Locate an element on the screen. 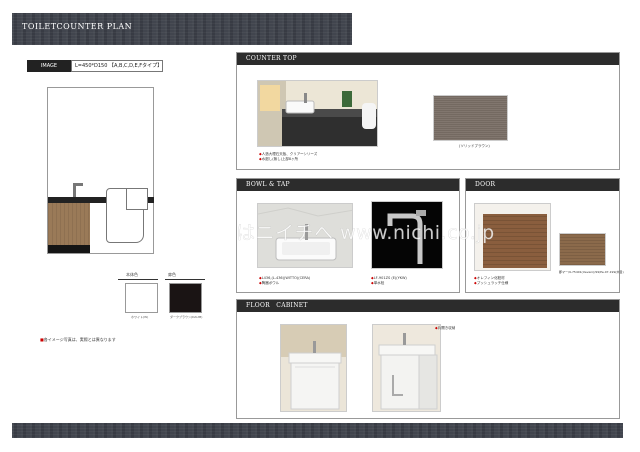  swatch-caption-door: ダークブラウン(DAUM) is located at coordinates (186, 317).